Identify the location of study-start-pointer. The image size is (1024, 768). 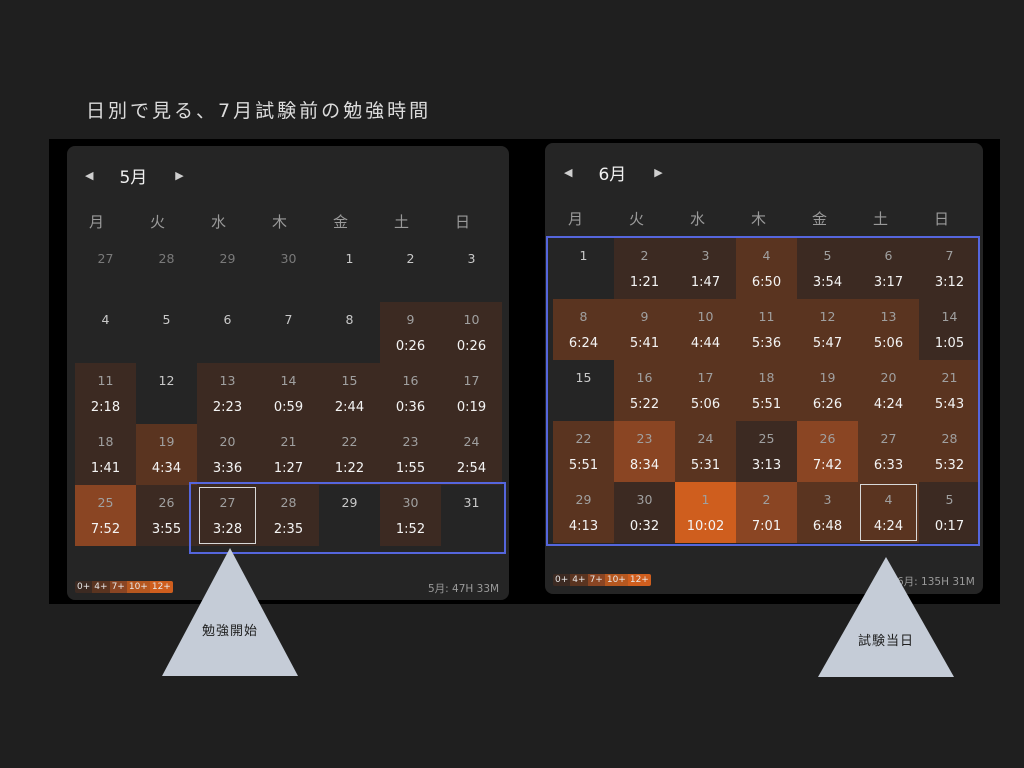
(230, 612).